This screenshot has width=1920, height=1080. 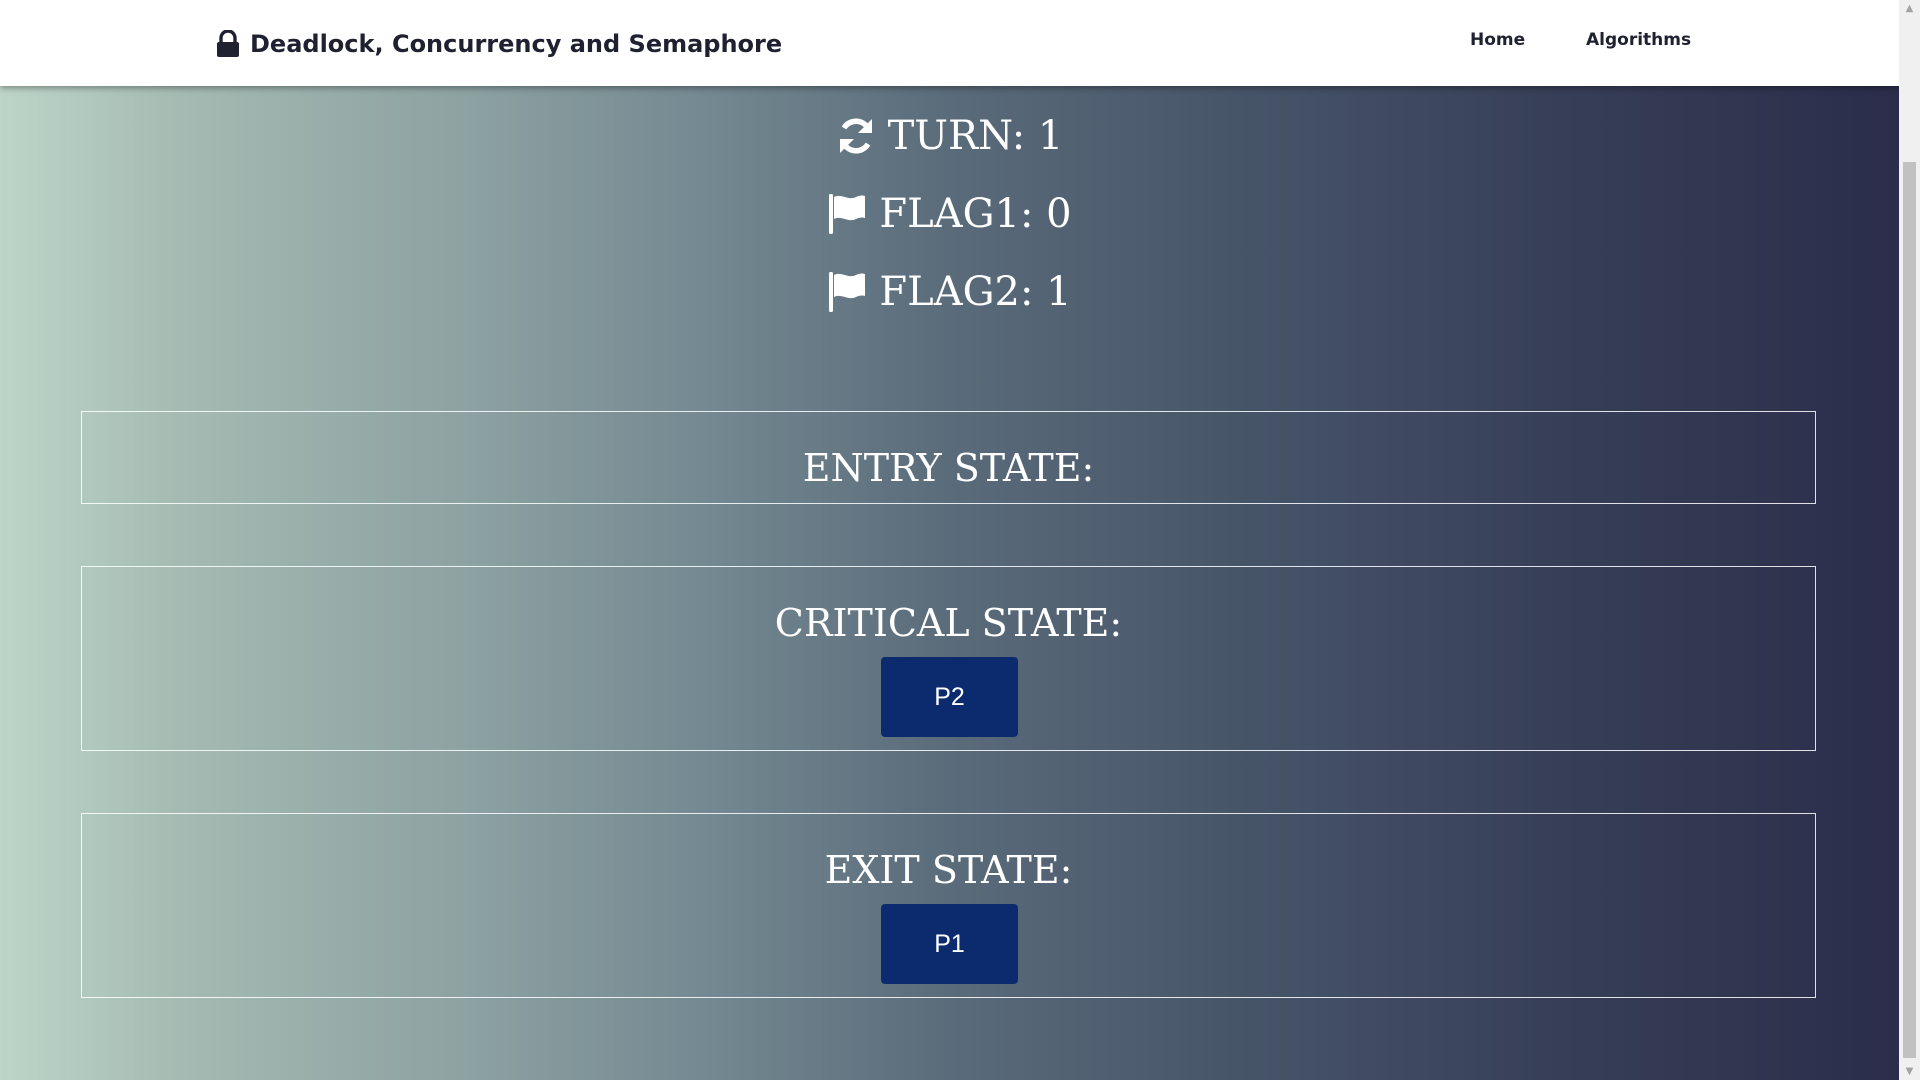 I want to click on scroll-up-arrow-icon: ▲, so click(x=1909, y=8).